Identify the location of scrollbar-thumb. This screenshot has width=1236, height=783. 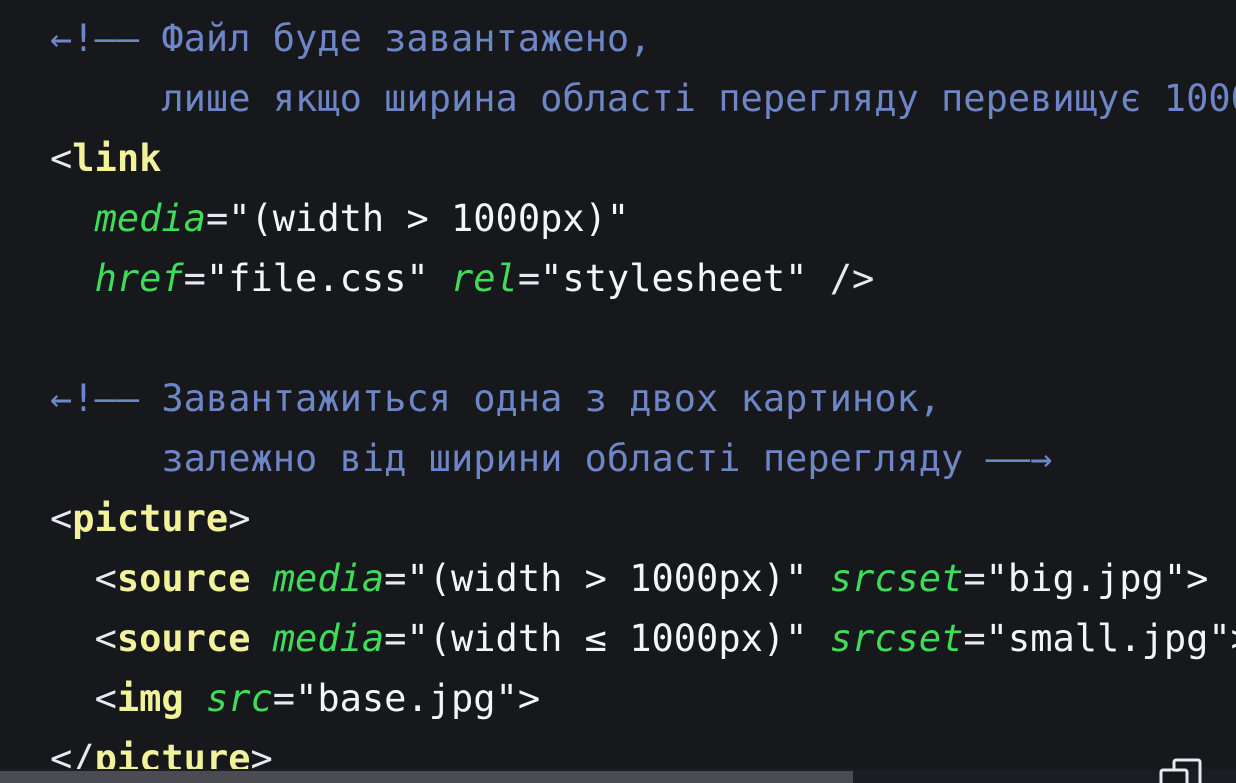
(426, 777).